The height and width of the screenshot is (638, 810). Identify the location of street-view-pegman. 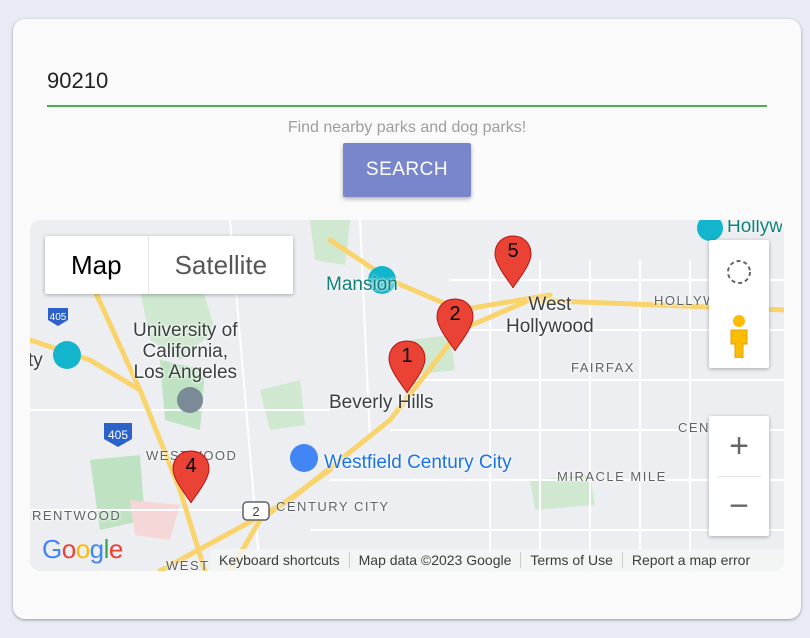
(739, 336).